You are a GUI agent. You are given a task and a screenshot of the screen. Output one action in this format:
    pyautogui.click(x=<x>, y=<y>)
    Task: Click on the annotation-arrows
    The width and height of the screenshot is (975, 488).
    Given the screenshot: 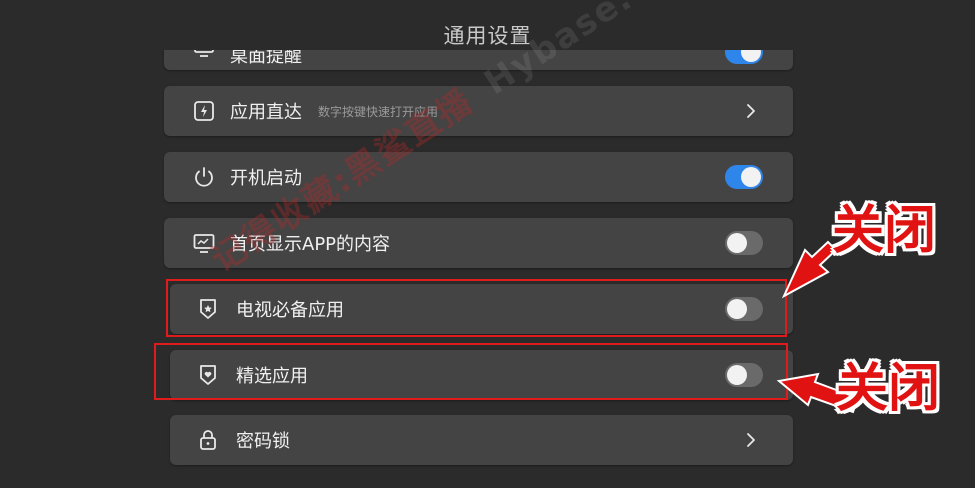 What is the action you would take?
    pyautogui.click(x=818, y=327)
    